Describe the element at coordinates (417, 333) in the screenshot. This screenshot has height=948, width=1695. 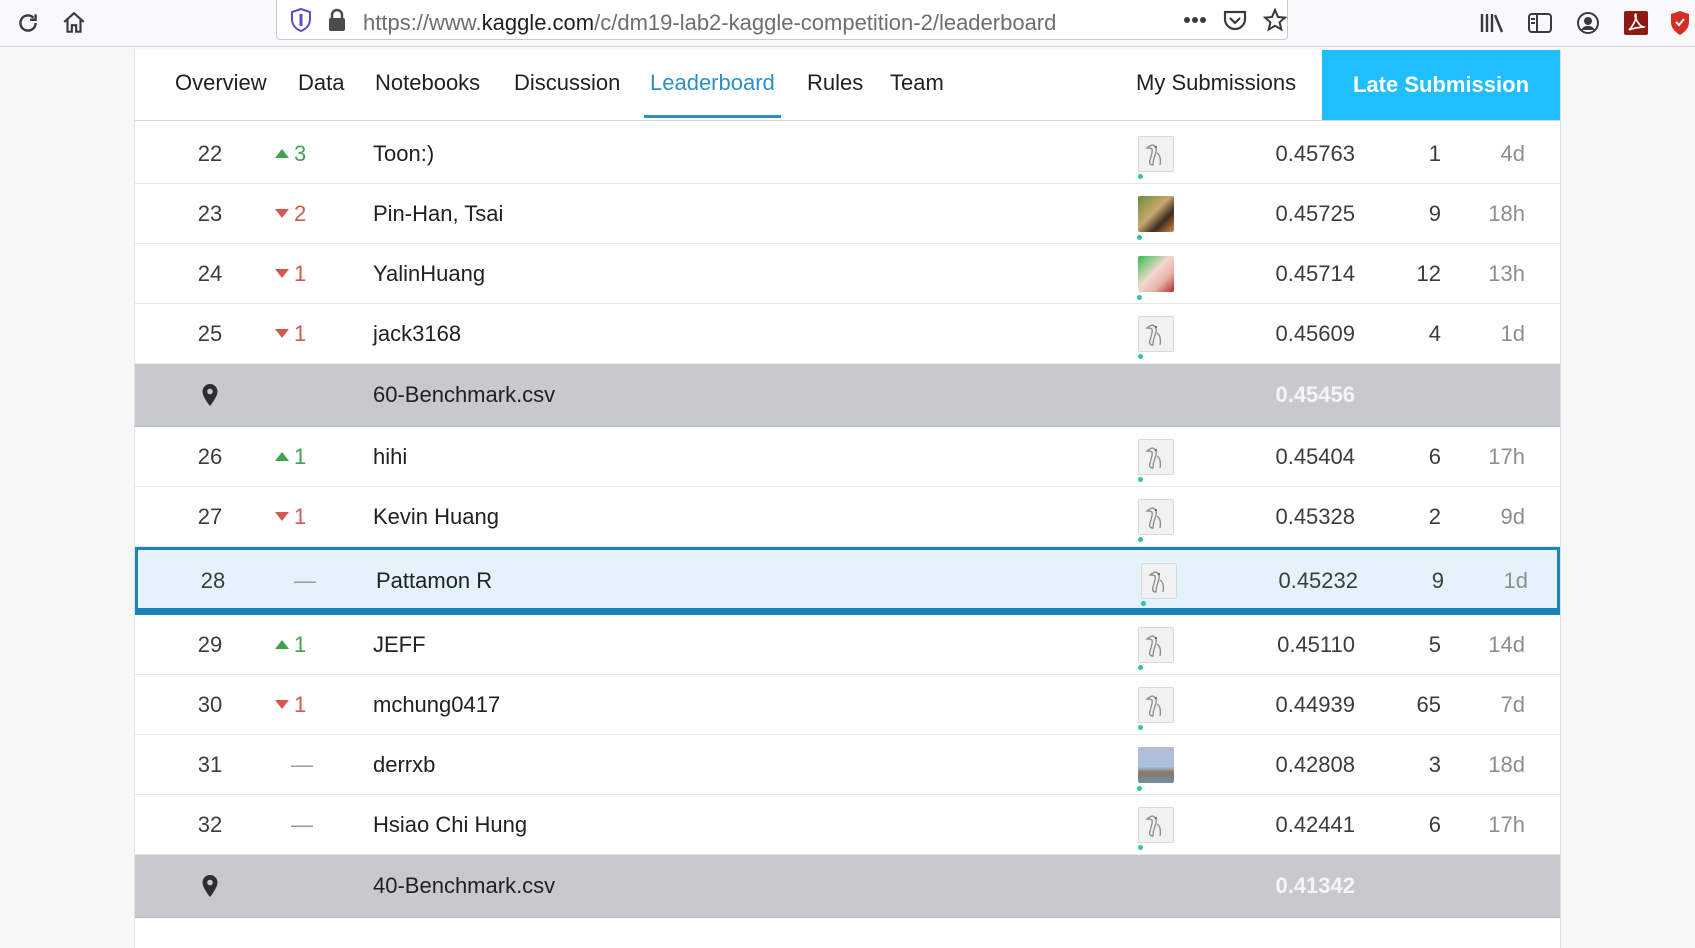
I see `team-name: jack3168` at that location.